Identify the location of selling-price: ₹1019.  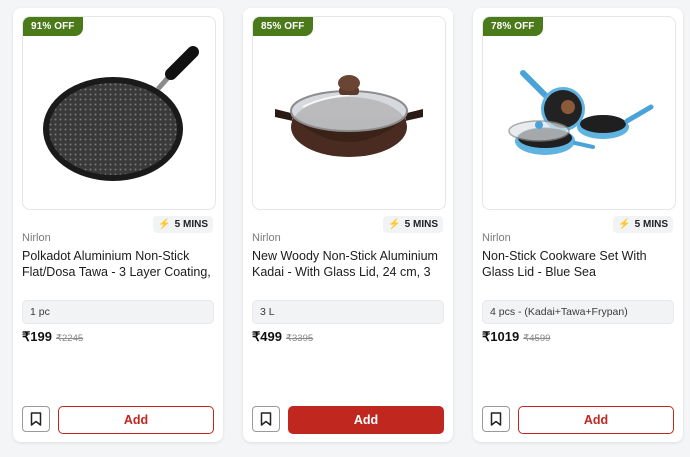
(501, 336).